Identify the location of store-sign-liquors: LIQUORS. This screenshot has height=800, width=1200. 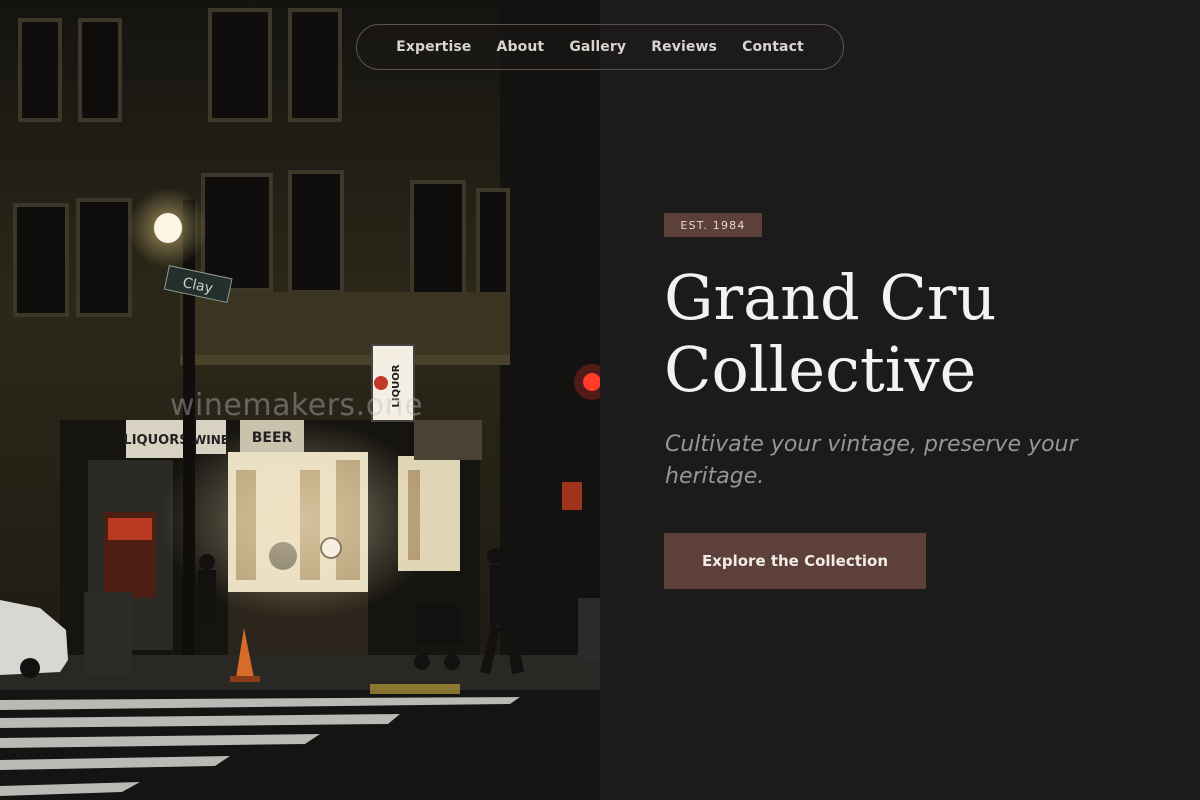
(155, 440).